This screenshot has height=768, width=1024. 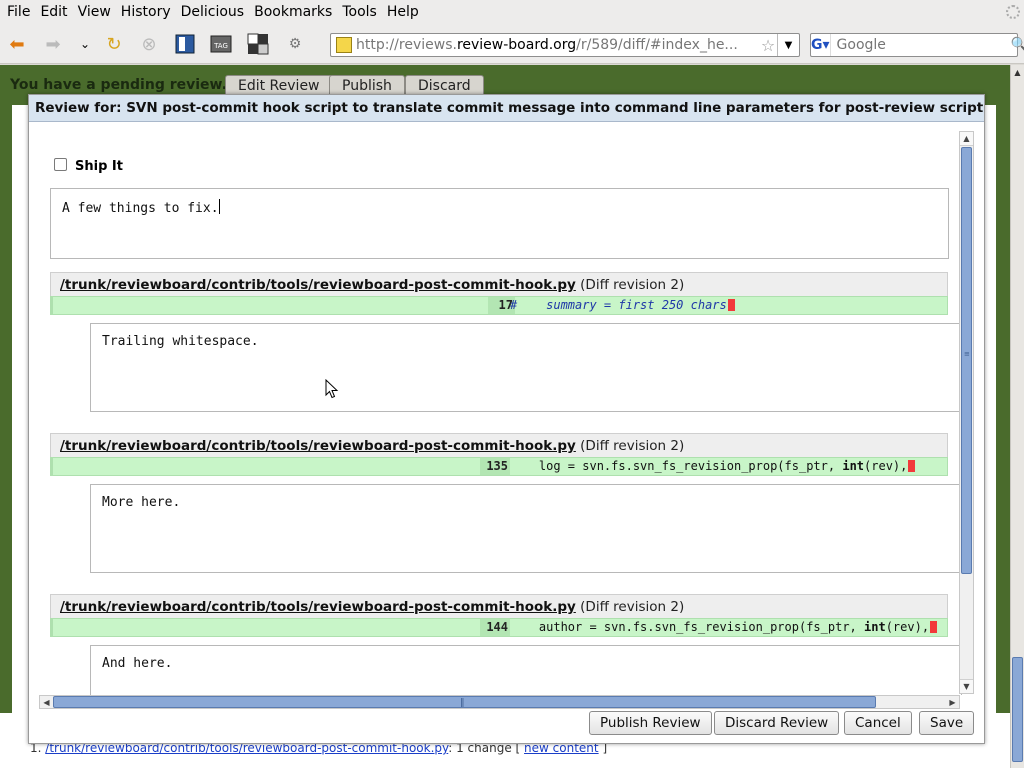 What do you see at coordinates (53, 12) in the screenshot?
I see `menu-edit: Edit` at bounding box center [53, 12].